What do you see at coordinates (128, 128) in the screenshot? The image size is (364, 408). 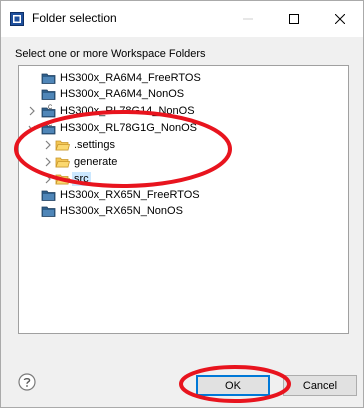 I see `tree-item-label: HS300x_RL78G1G_NonOS` at bounding box center [128, 128].